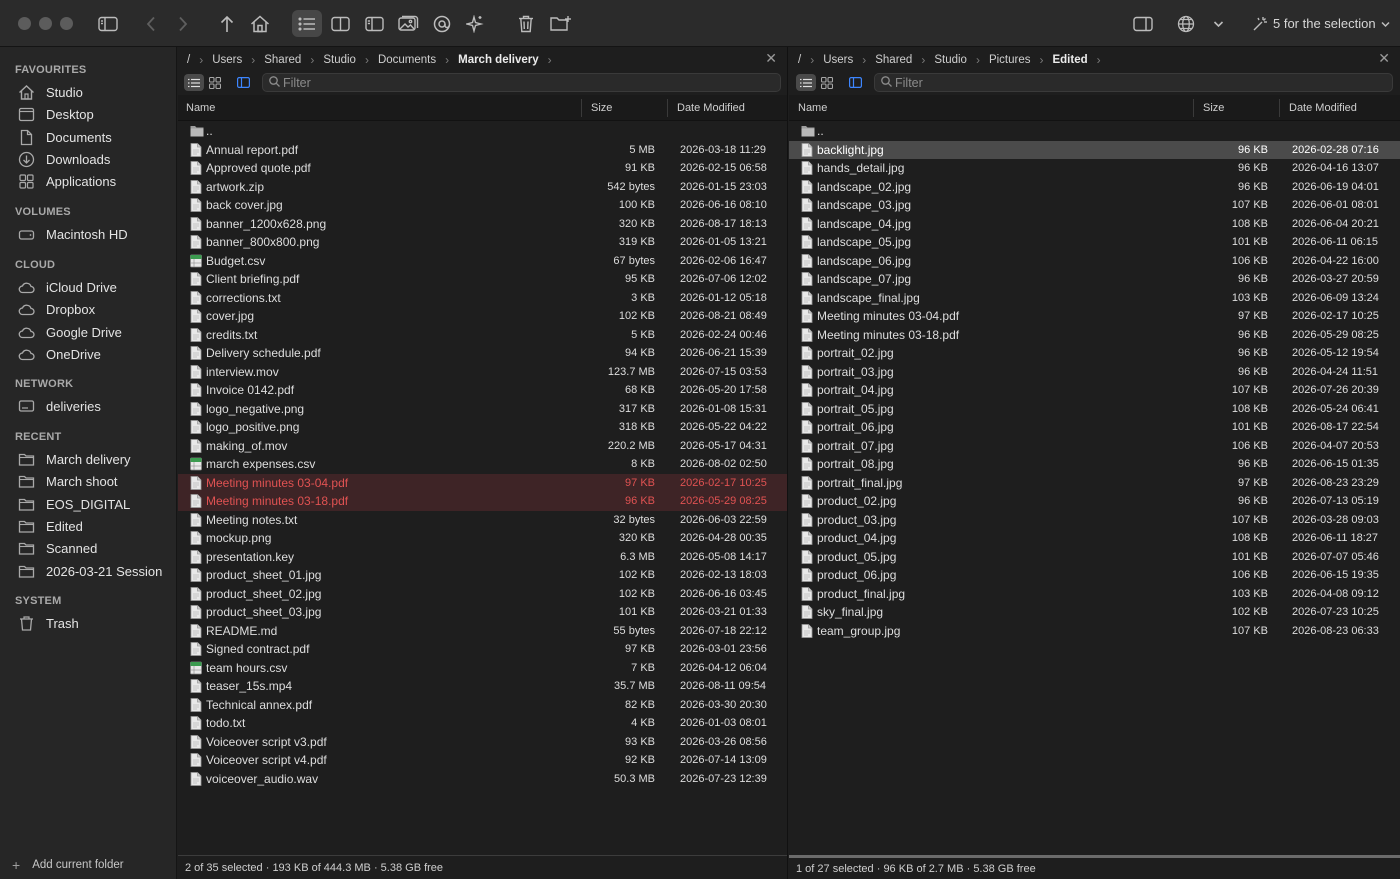 The image size is (1400, 879). What do you see at coordinates (1260, 23) in the screenshot?
I see `selection-actions-icon-button` at bounding box center [1260, 23].